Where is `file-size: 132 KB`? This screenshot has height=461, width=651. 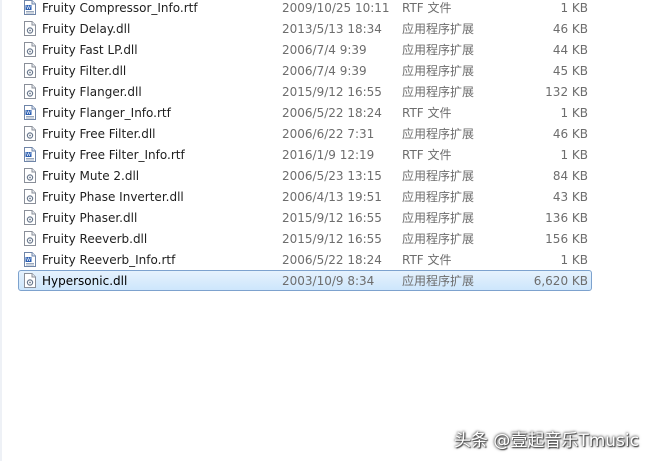 file-size: 132 KB is located at coordinates (566, 92).